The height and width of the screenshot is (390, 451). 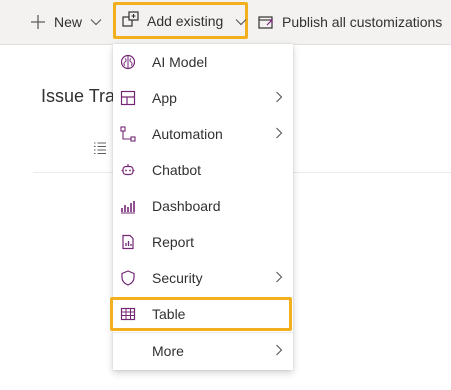 I want to click on menu-item-label: Security, so click(x=177, y=278).